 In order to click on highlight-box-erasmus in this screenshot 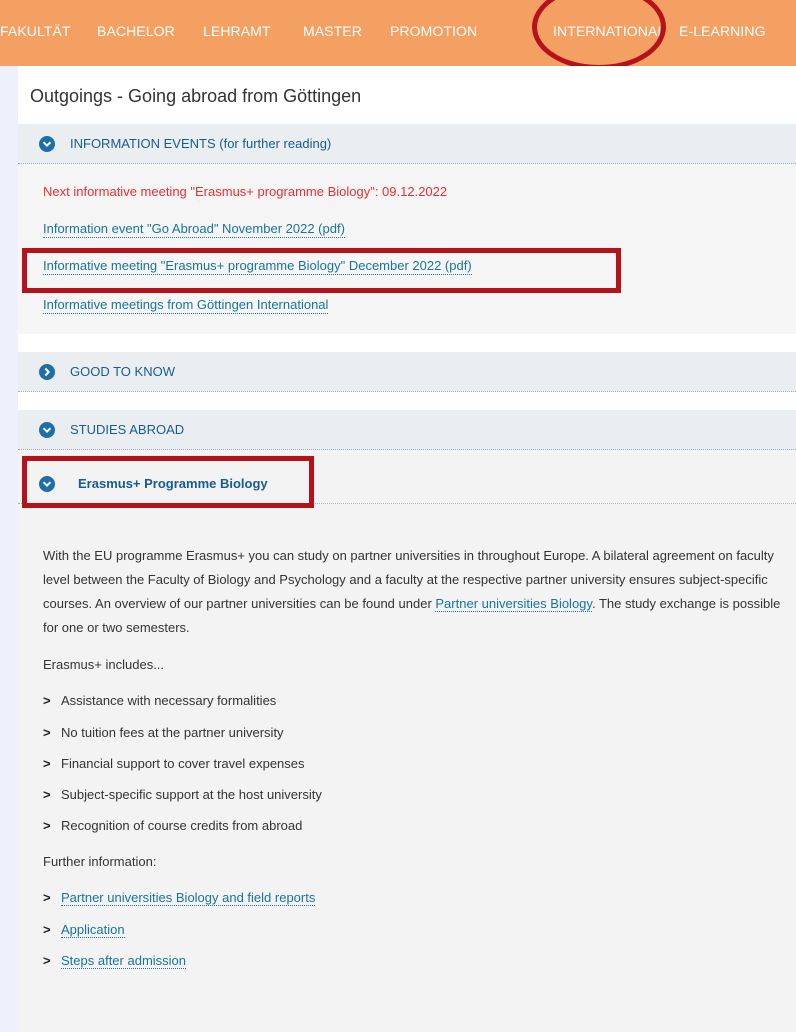, I will do `click(168, 482)`.